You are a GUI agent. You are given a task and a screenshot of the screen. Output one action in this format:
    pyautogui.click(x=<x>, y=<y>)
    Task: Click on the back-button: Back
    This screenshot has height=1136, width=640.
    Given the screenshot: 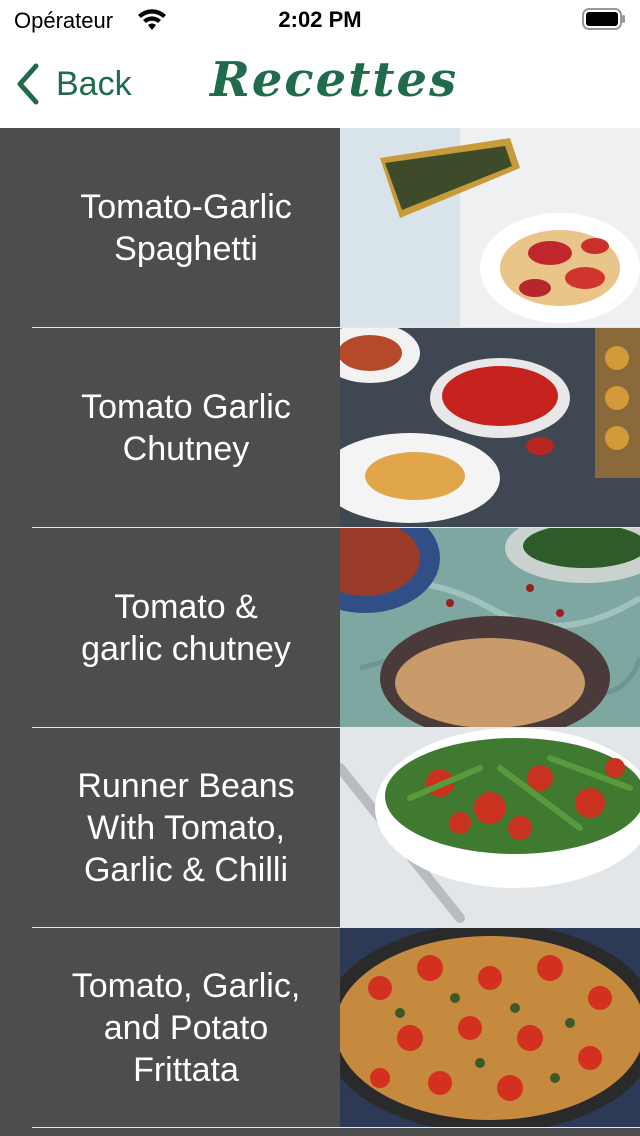 What is the action you would take?
    pyautogui.click(x=73, y=84)
    